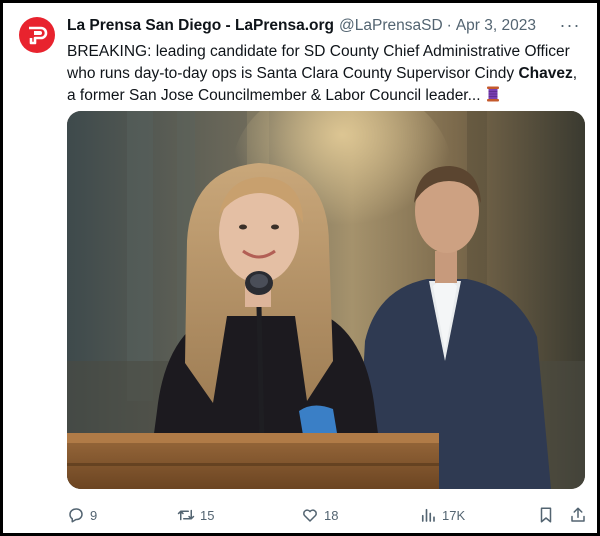 This screenshot has height=536, width=600. I want to click on reply-icon, so click(76, 515).